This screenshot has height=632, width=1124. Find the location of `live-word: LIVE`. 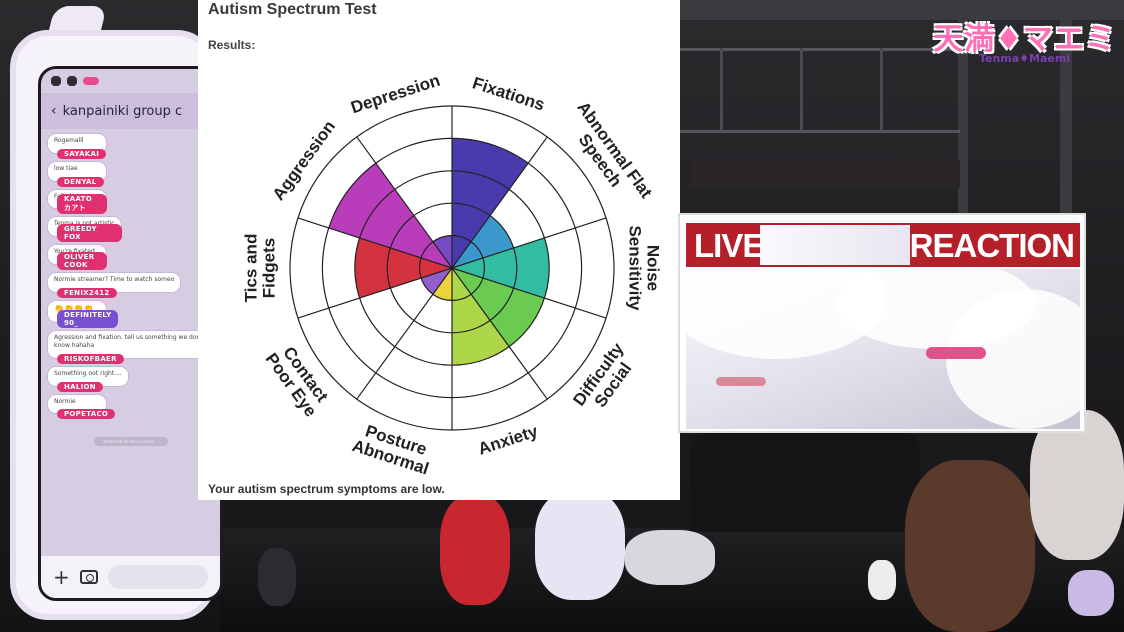

live-word: LIVE is located at coordinates (729, 245).